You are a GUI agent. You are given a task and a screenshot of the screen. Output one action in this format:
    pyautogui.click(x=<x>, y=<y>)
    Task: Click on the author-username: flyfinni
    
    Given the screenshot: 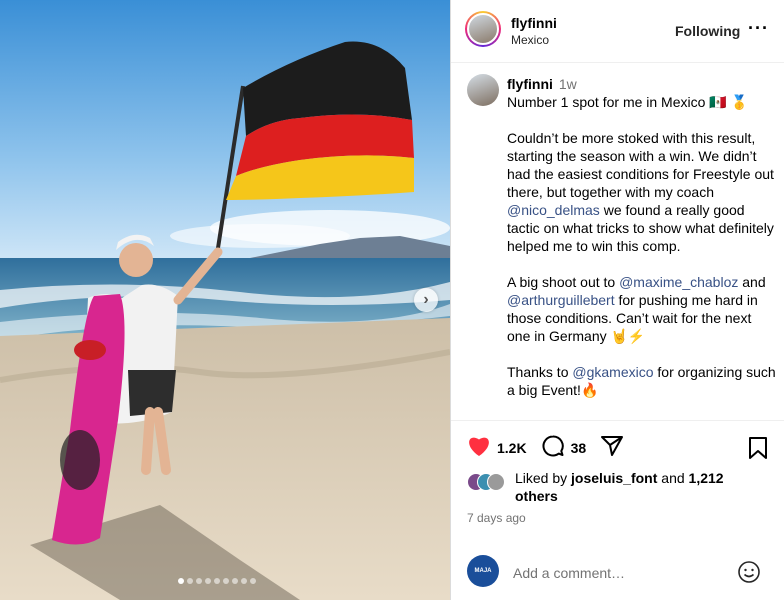 What is the action you would take?
    pyautogui.click(x=534, y=23)
    